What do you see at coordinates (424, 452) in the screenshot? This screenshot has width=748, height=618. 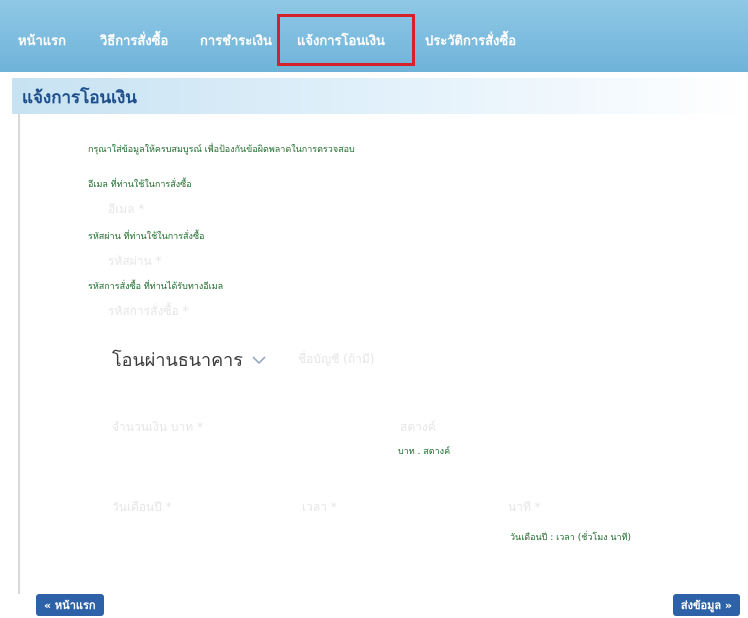 I see `amount-hint: บาท . สตางค์` at bounding box center [424, 452].